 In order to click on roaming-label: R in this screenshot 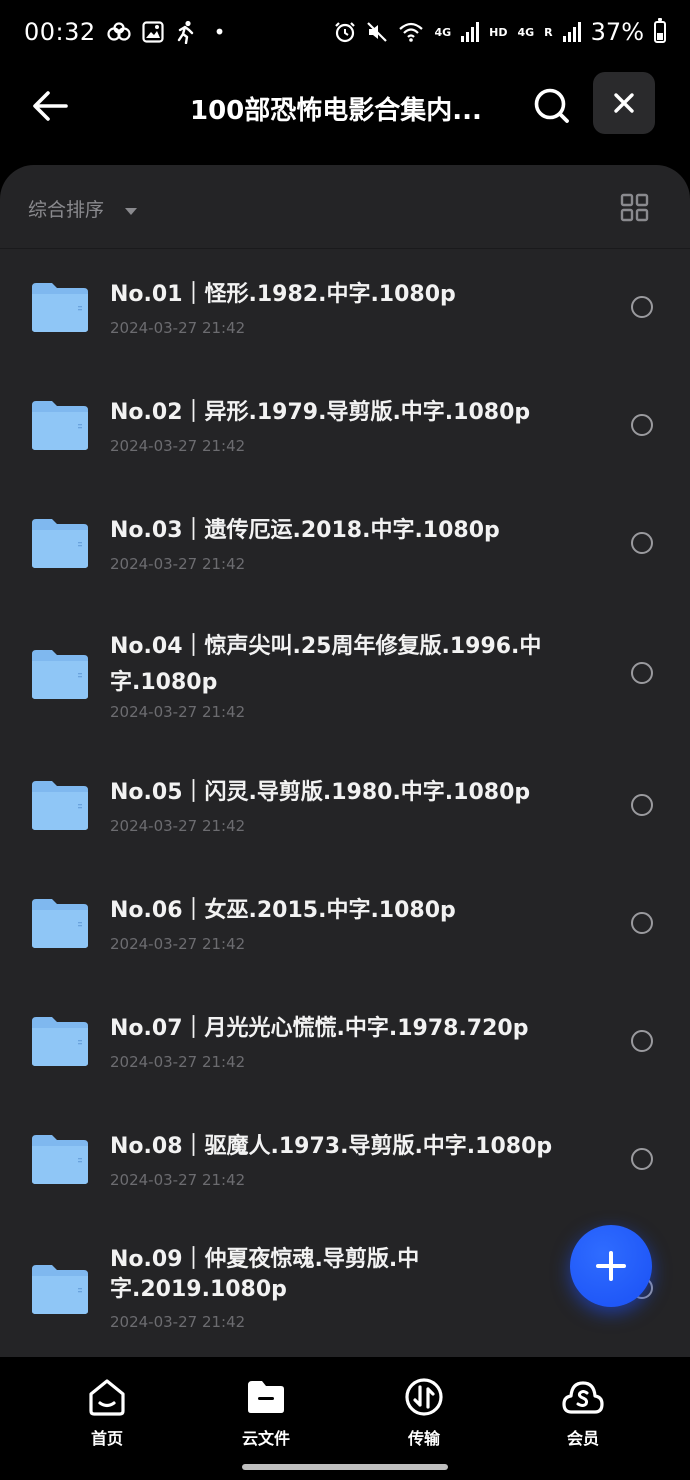, I will do `click(548, 32)`.